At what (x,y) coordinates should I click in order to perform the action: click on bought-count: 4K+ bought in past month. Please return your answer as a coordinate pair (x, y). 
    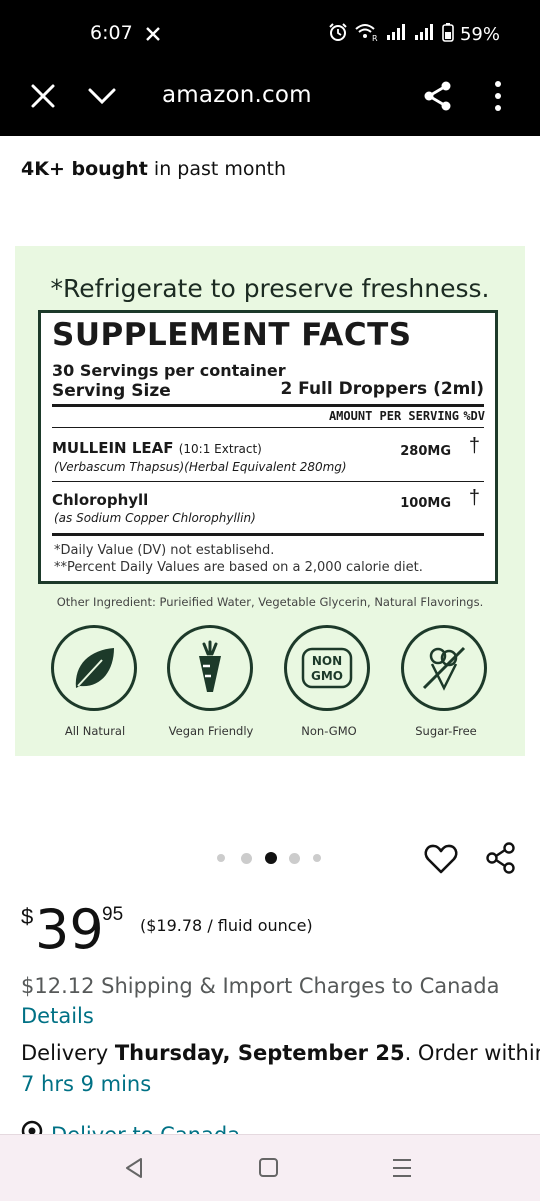
    Looking at the image, I should click on (153, 169).